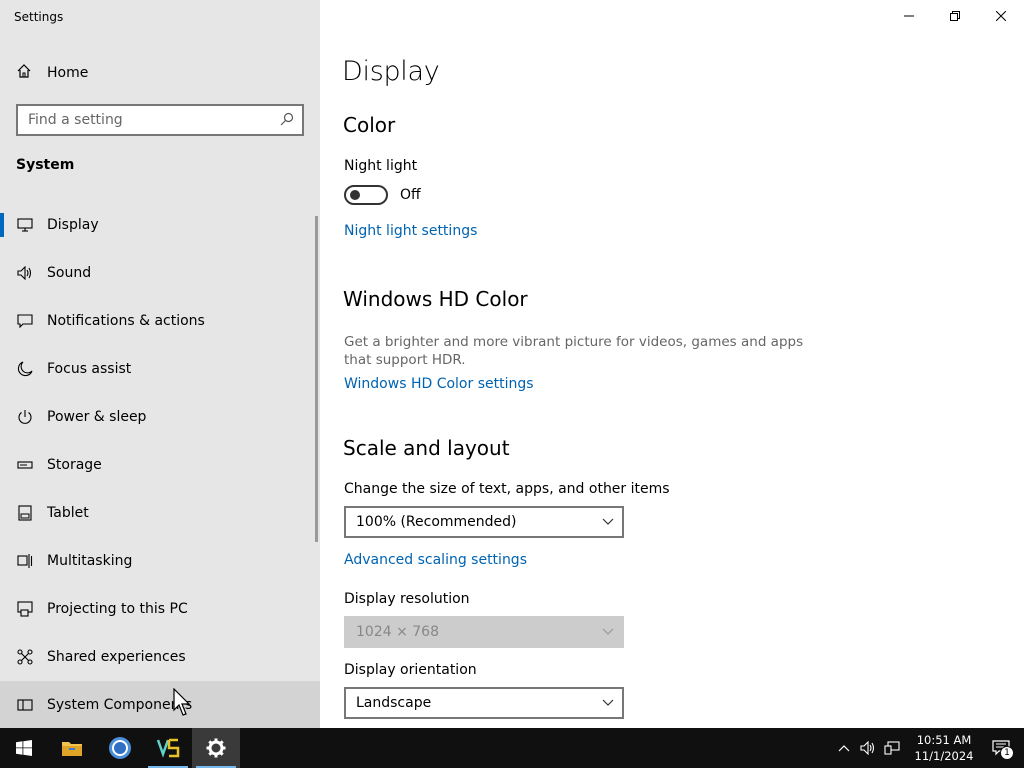 The width and height of the screenshot is (1024, 768). I want to click on system-tray: 10:51 AM 11/1/2024 1, so click(928, 748).